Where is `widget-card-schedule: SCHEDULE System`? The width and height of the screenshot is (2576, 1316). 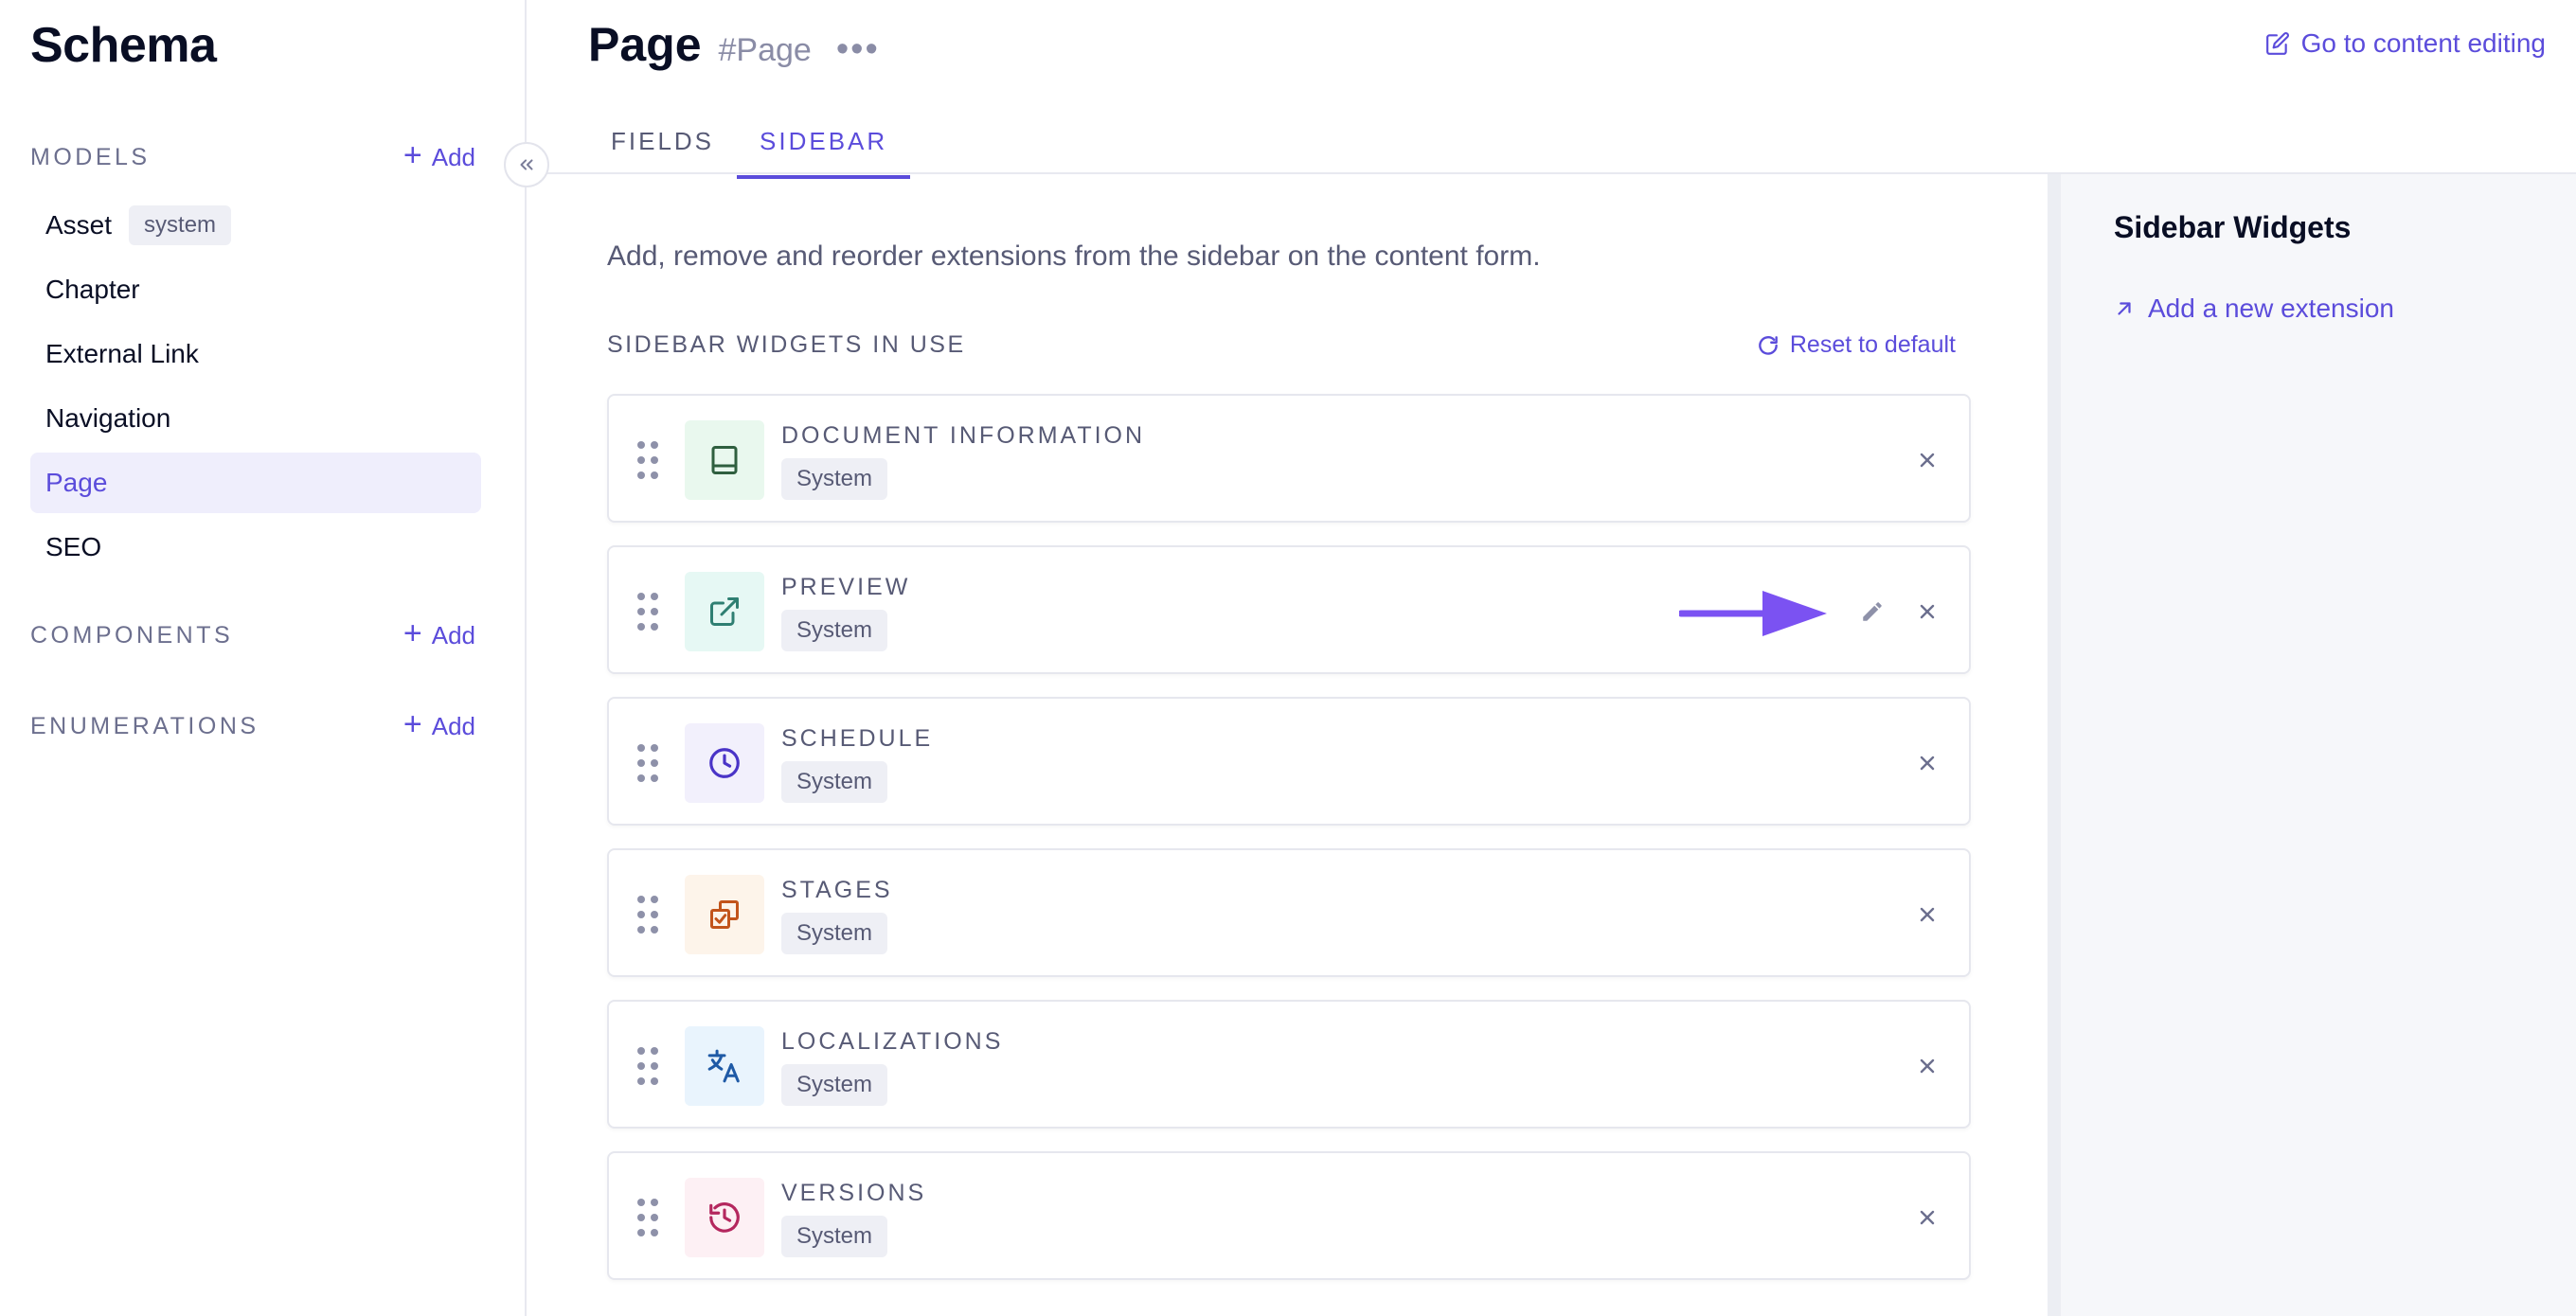 widget-card-schedule: SCHEDULE System is located at coordinates (1289, 761).